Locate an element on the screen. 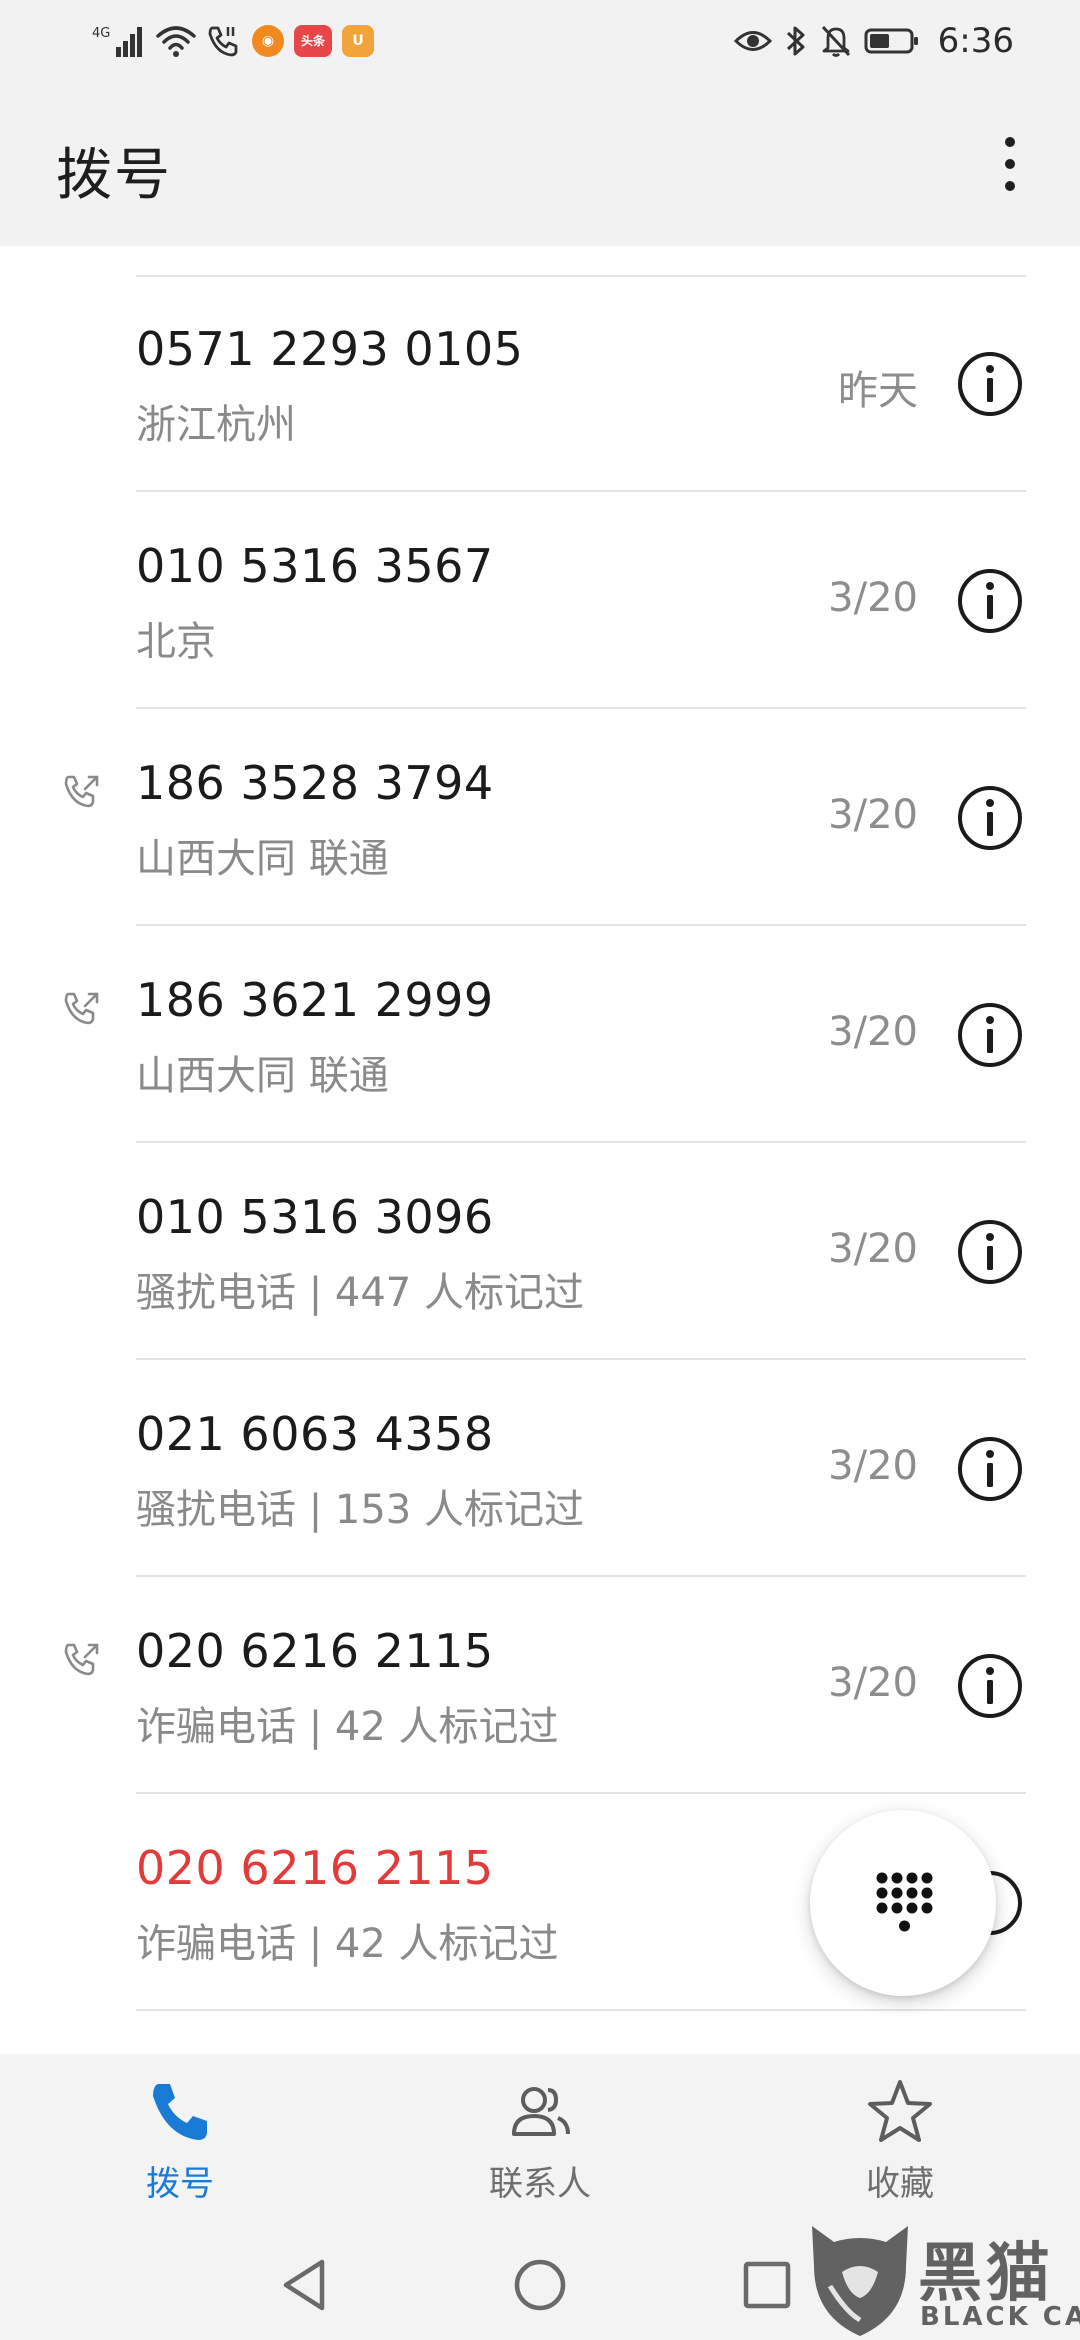 Image resolution: width=1080 pixels, height=2340 pixels. call-log-row: 020 6216 2115 诈骗电话 | 42 人标记过 3/20 is located at coordinates (540, 1686).